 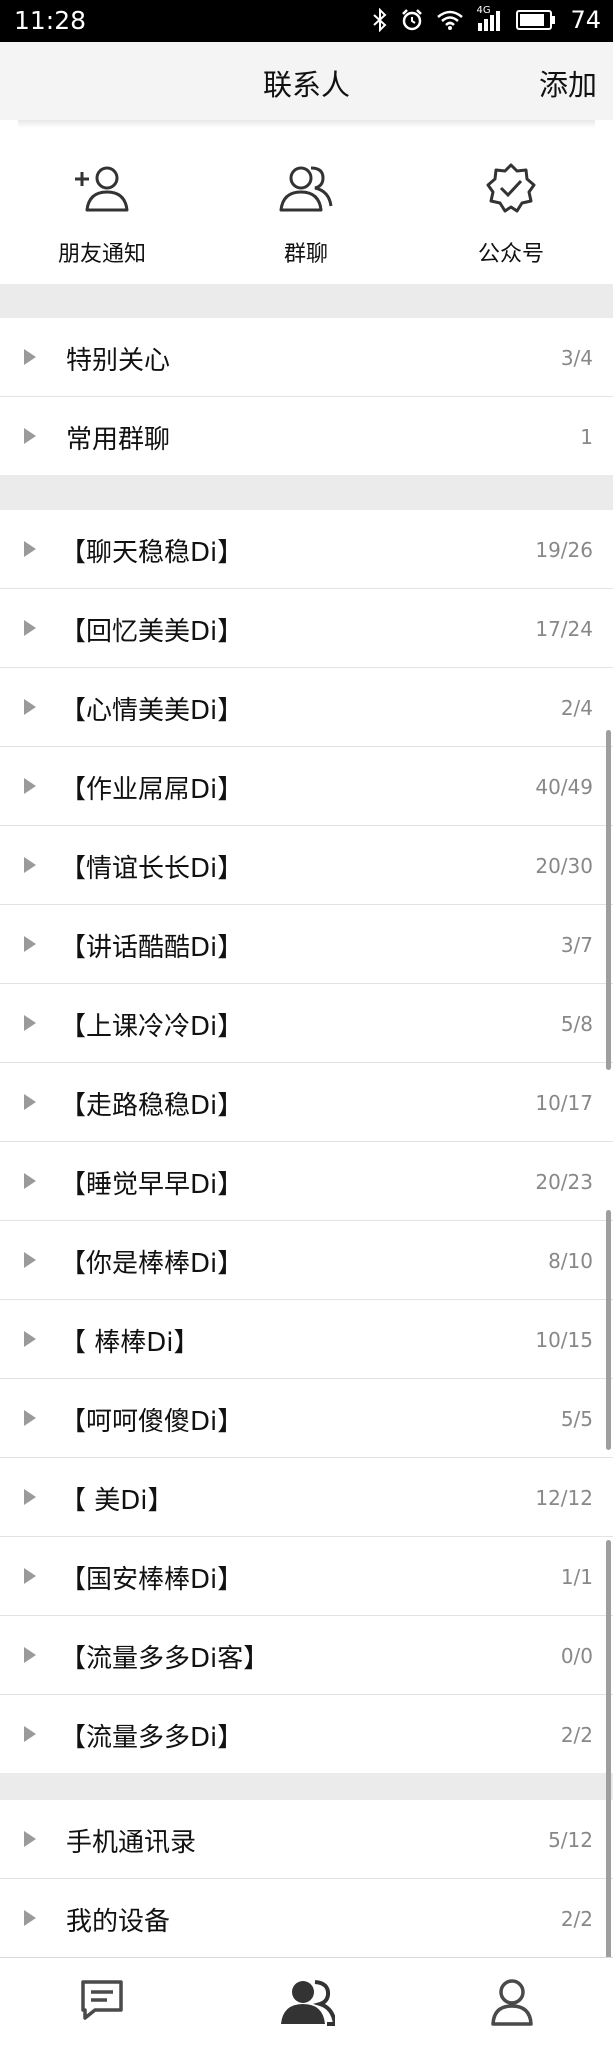 What do you see at coordinates (130, 1343) in the screenshot?
I see `group-label: 【 棒棒Di】` at bounding box center [130, 1343].